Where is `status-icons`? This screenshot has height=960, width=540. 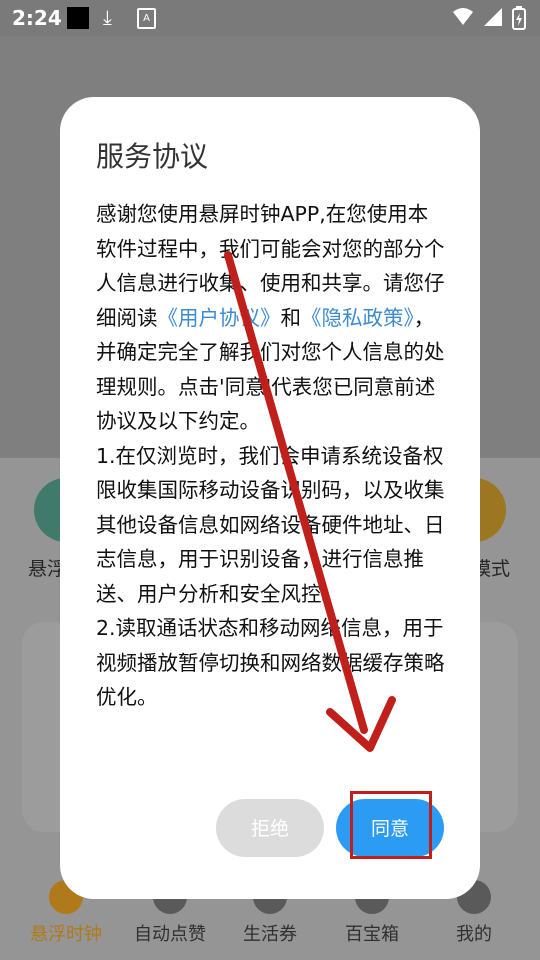 status-icons is located at coordinates (489, 18).